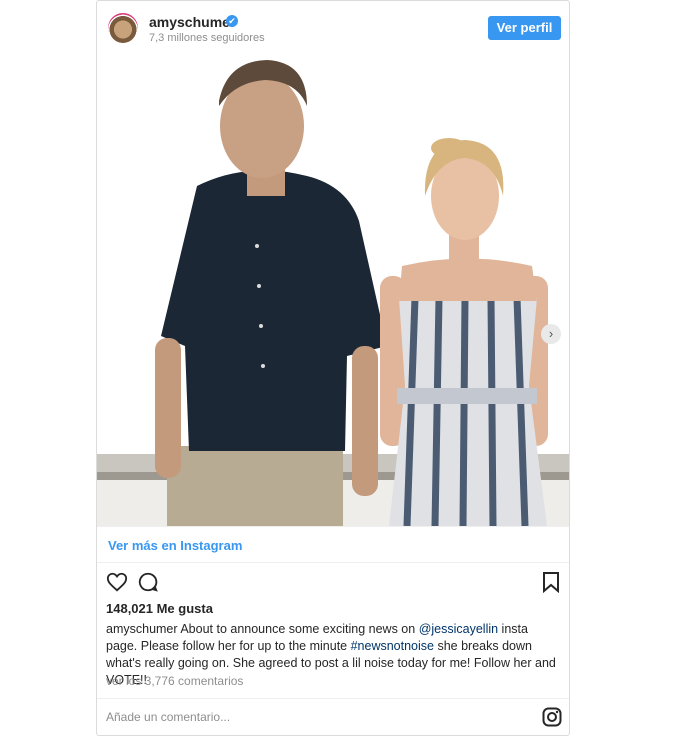 The width and height of the screenshot is (700, 744). I want to click on woman-figure, so click(464, 332).